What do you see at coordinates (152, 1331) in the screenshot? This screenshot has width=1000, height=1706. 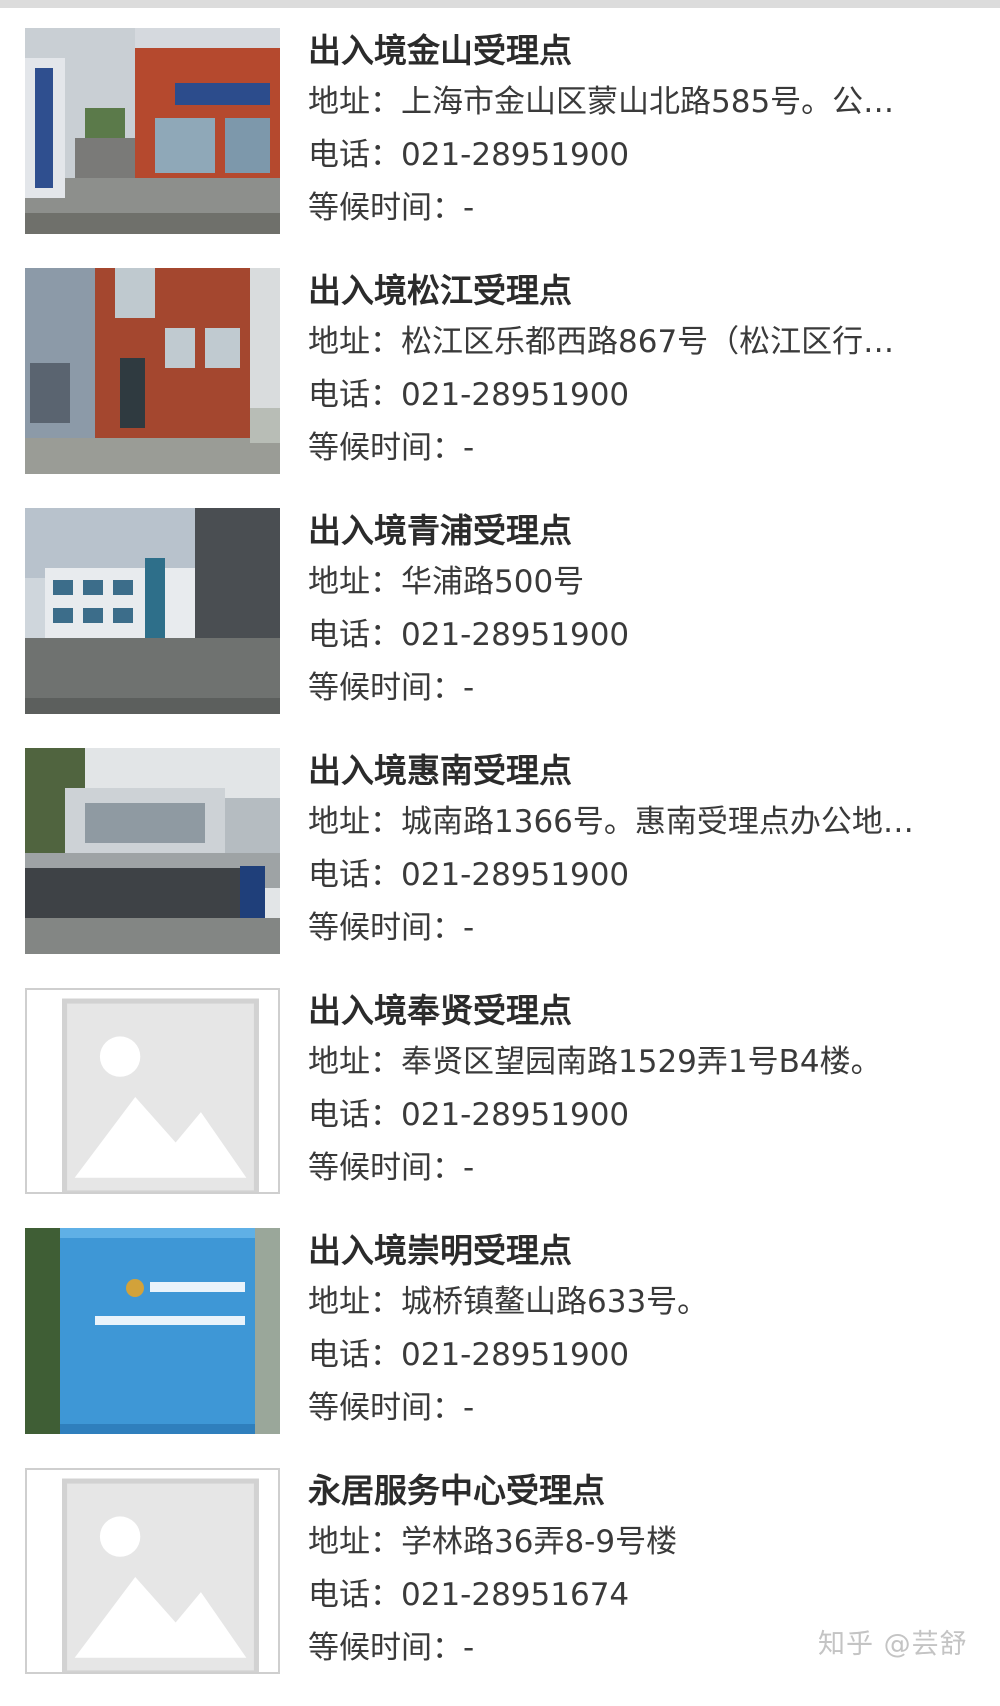 I see `chongming-photo` at bounding box center [152, 1331].